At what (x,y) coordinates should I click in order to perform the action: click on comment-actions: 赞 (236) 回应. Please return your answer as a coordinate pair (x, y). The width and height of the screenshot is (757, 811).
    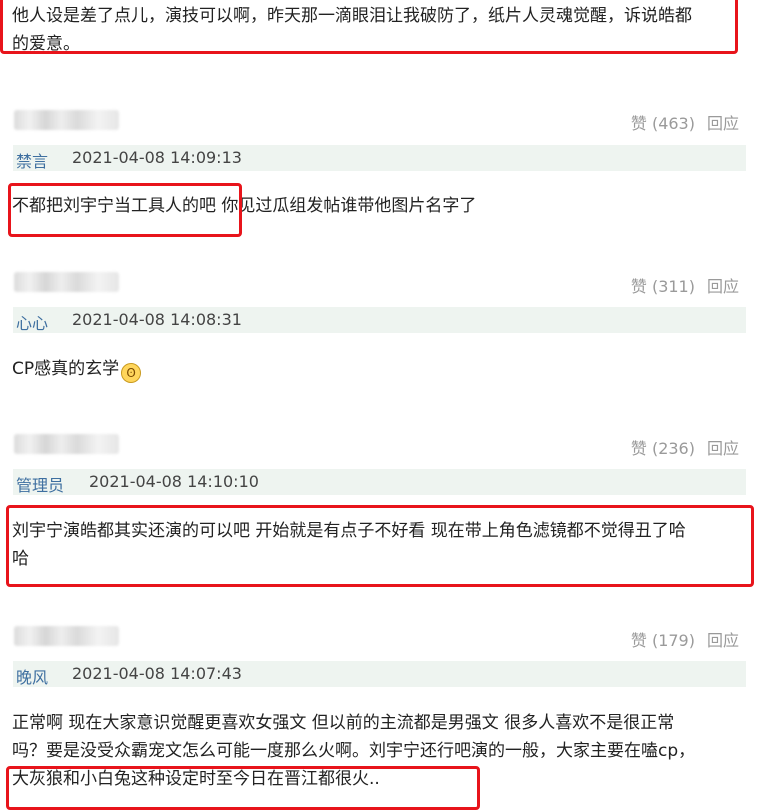
    Looking at the image, I should click on (685, 447).